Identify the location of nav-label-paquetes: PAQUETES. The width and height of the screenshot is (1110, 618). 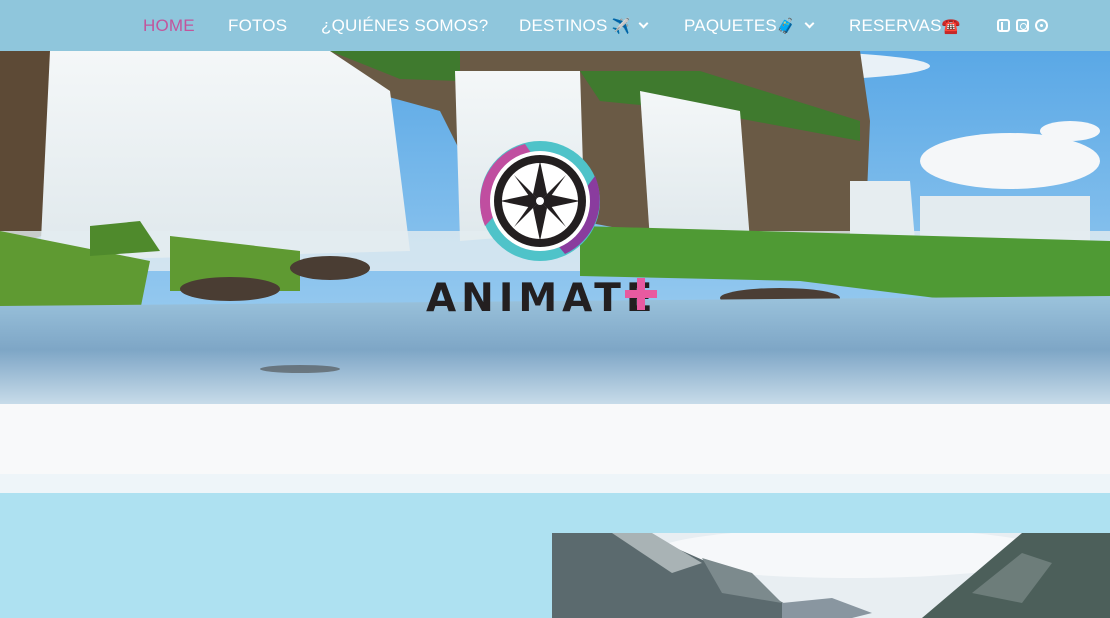
(730, 25).